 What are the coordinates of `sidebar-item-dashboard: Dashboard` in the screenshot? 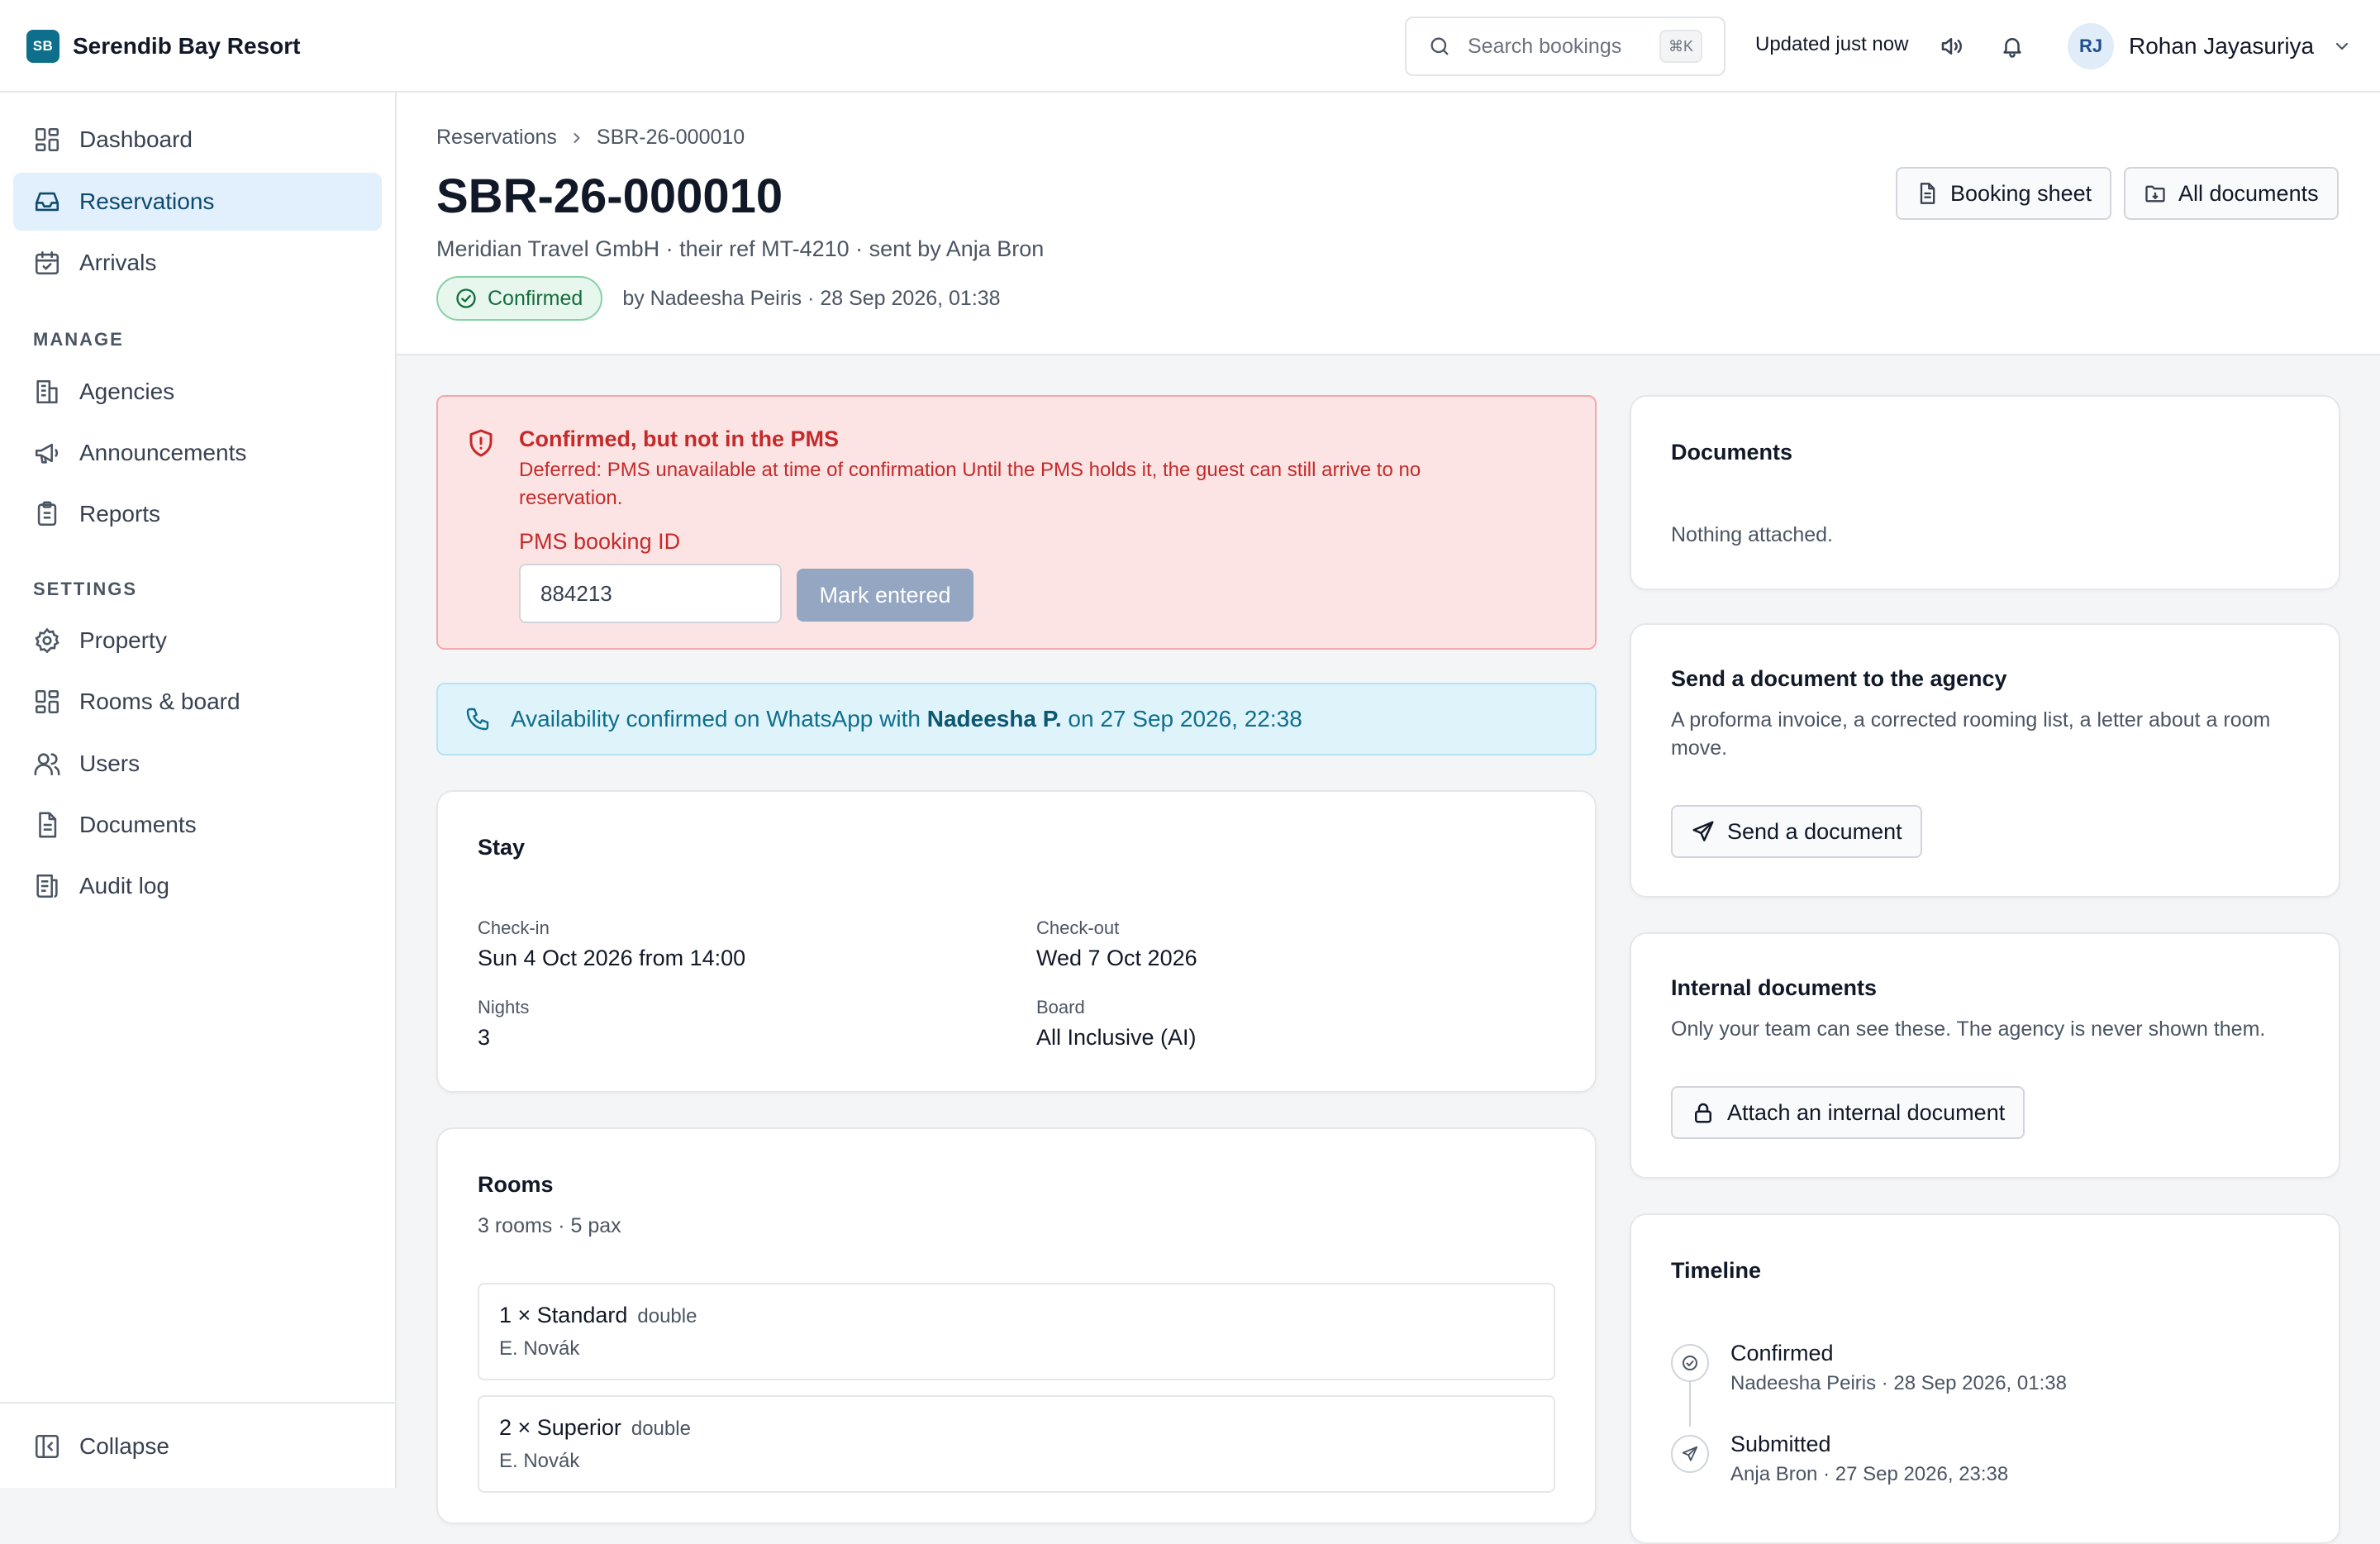 It's located at (197, 140).